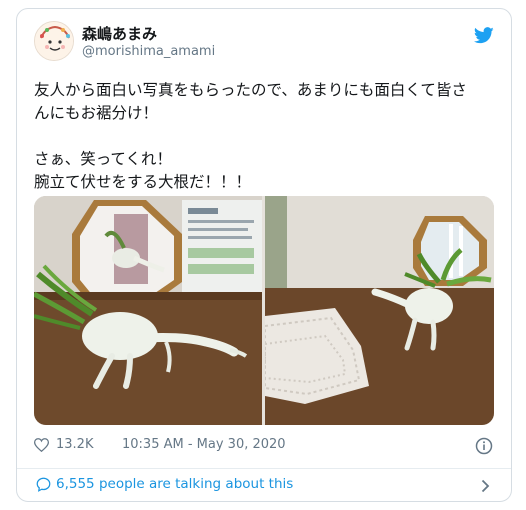 Image resolution: width=526 pixels, height=510 pixels. I want to click on tweet-line: さぁ、笑ってくれ！, so click(103, 159).